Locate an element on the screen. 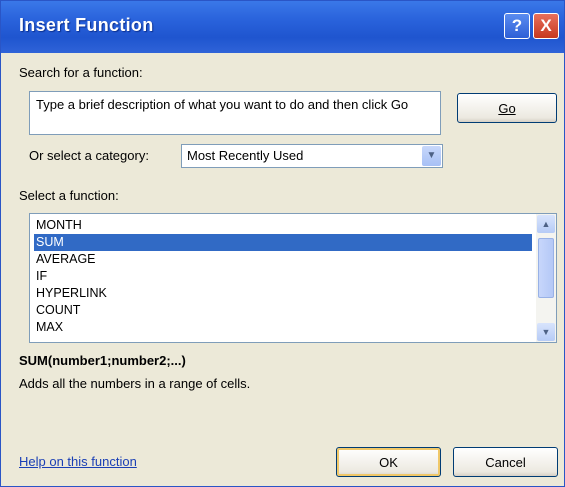  scrollbar-thumb is located at coordinates (546, 268).